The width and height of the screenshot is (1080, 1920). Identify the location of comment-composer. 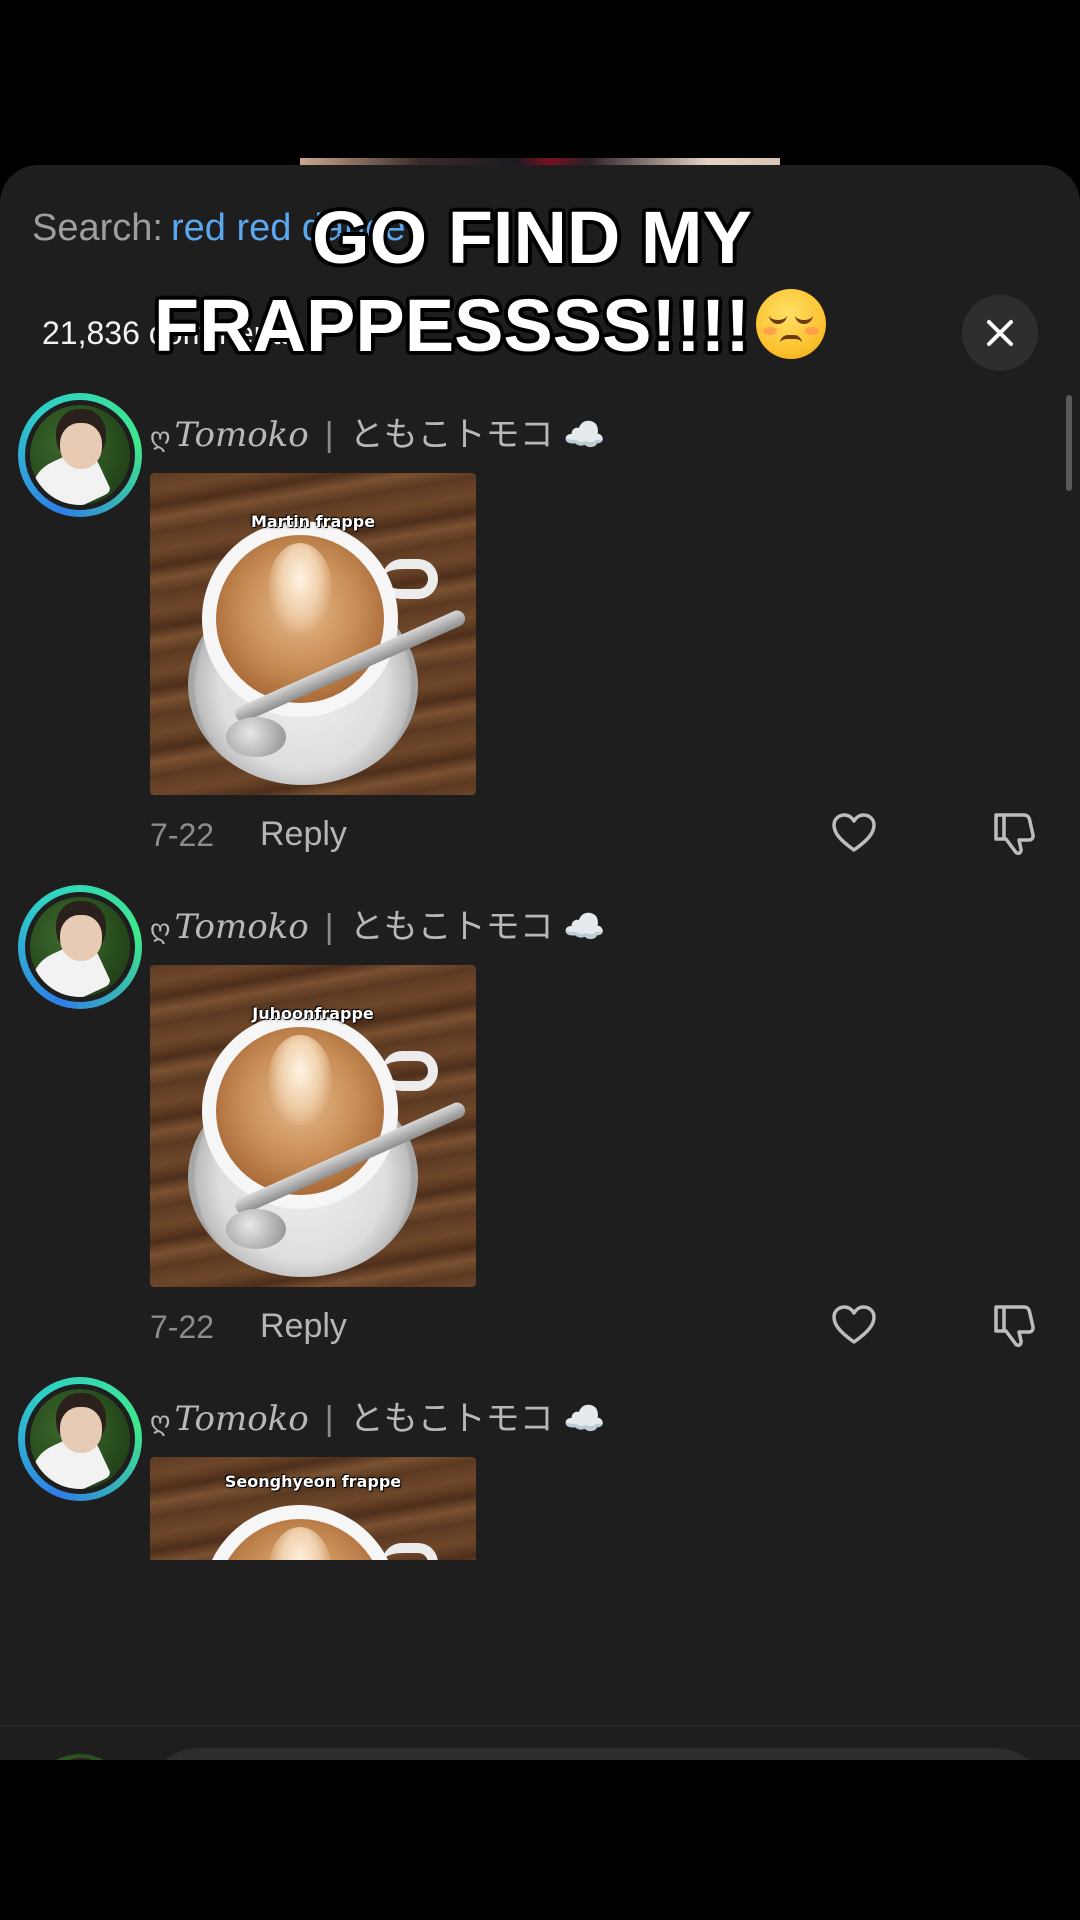
(540, 1742).